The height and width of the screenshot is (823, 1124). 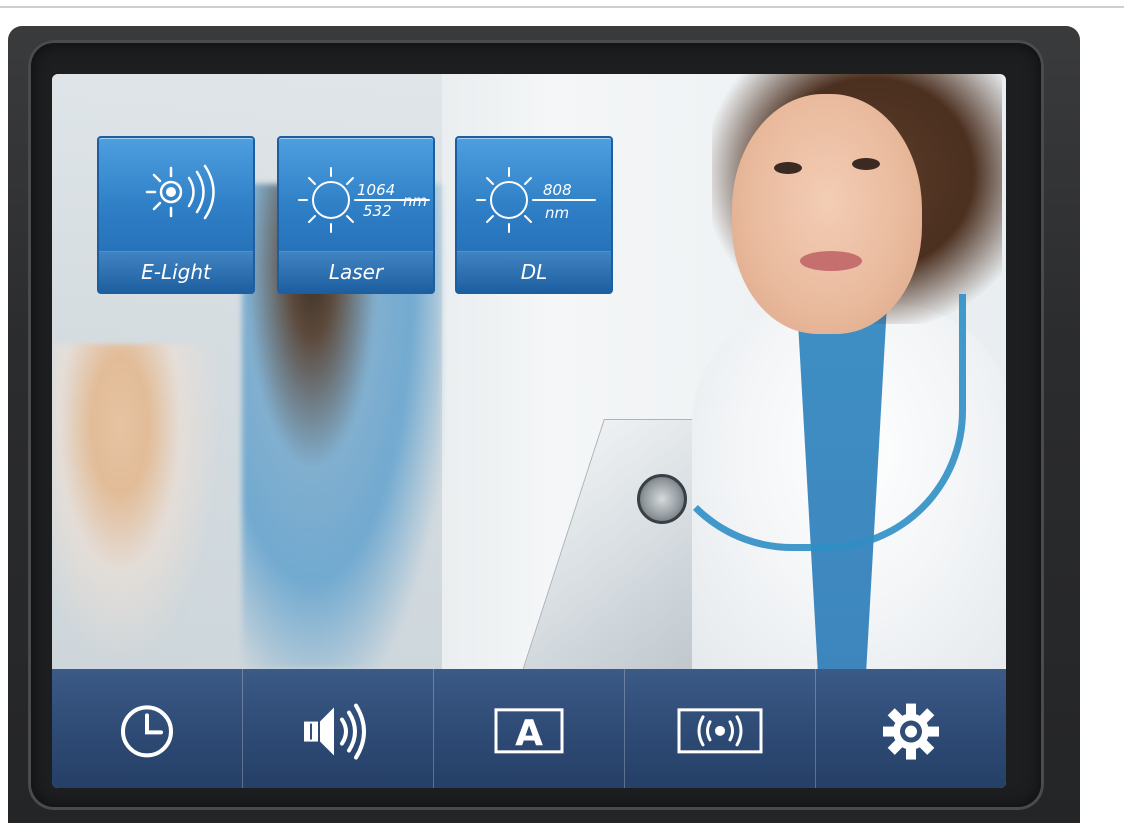 I want to click on settings-button, so click(x=911, y=728).